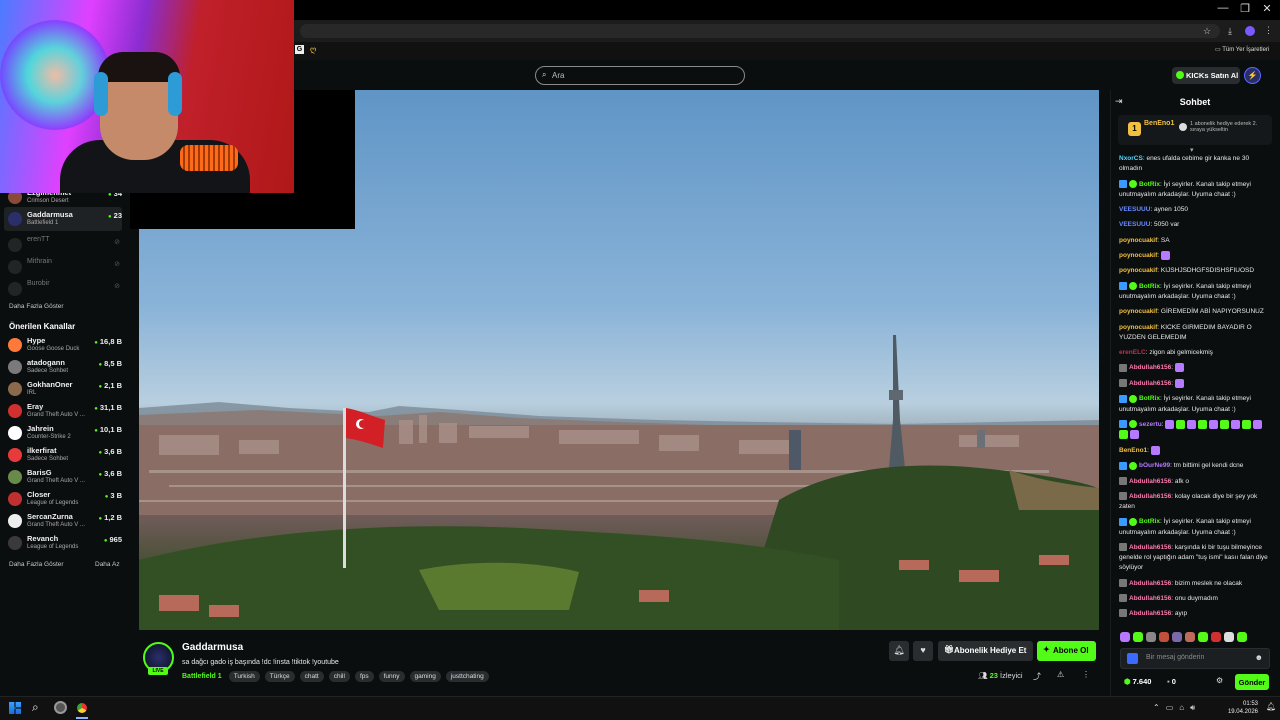  I want to click on search-input: ⌕ Ara, so click(640, 75).